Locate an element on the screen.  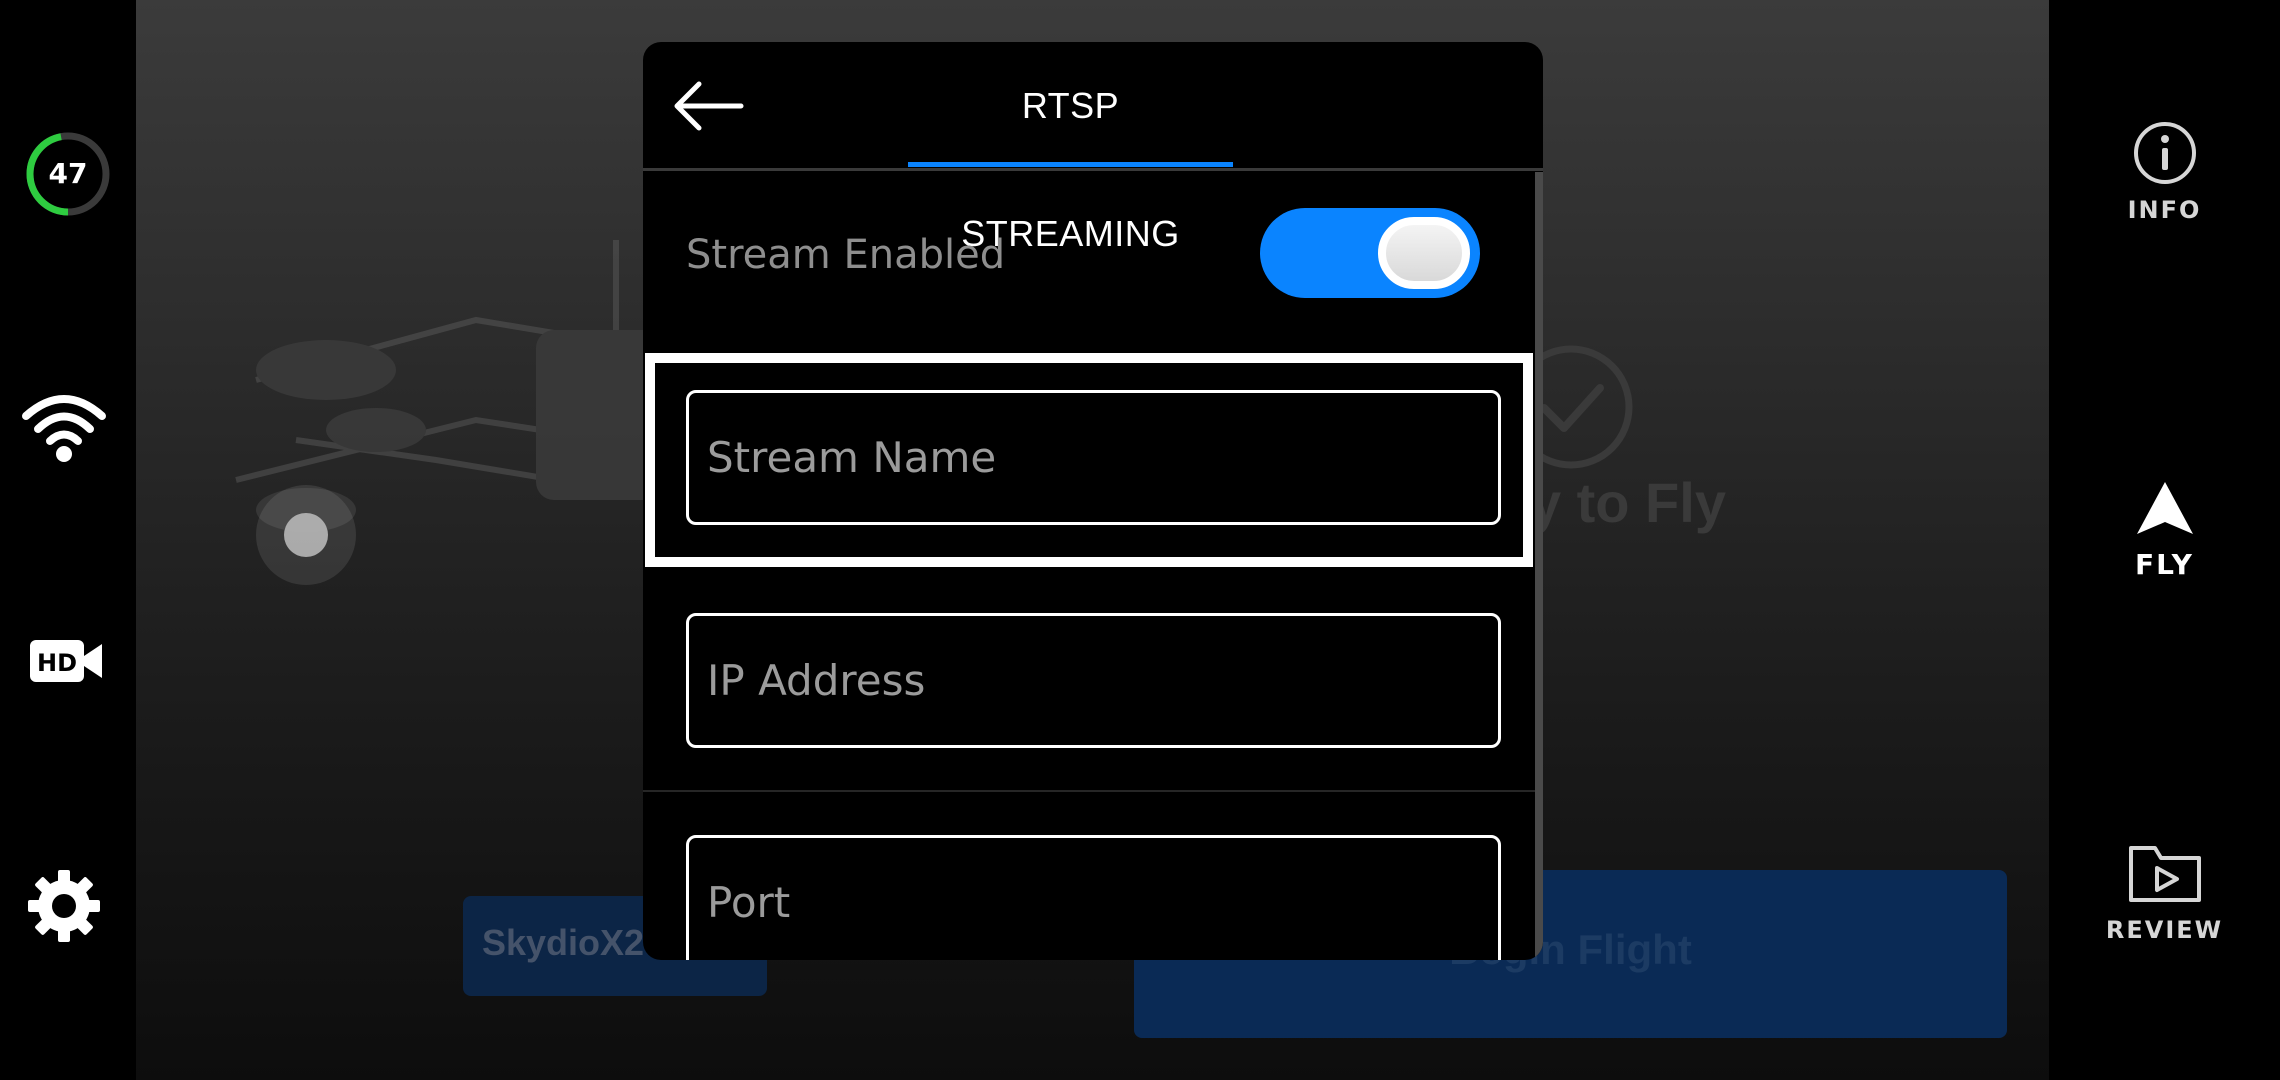
header-divider is located at coordinates (1093, 169).